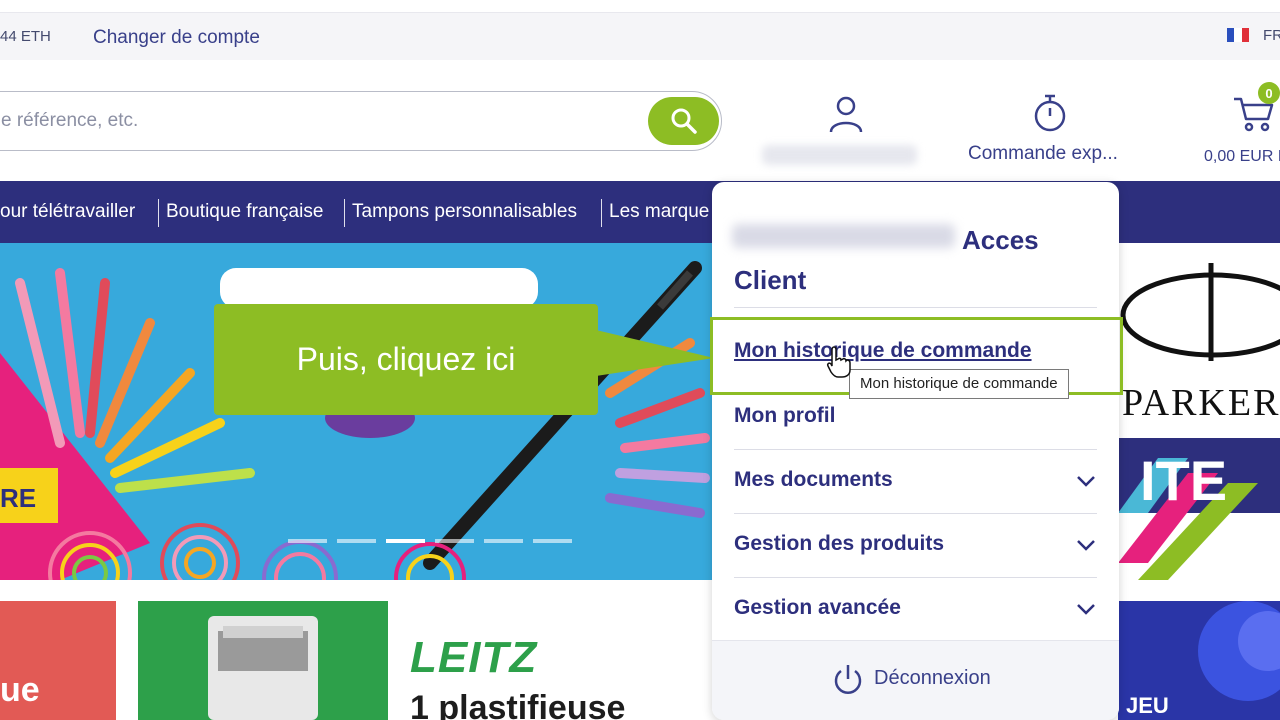 The width and height of the screenshot is (1280, 720). Describe the element at coordinates (1201, 403) in the screenshot. I see `parker-brand-text: PARKER` at that location.